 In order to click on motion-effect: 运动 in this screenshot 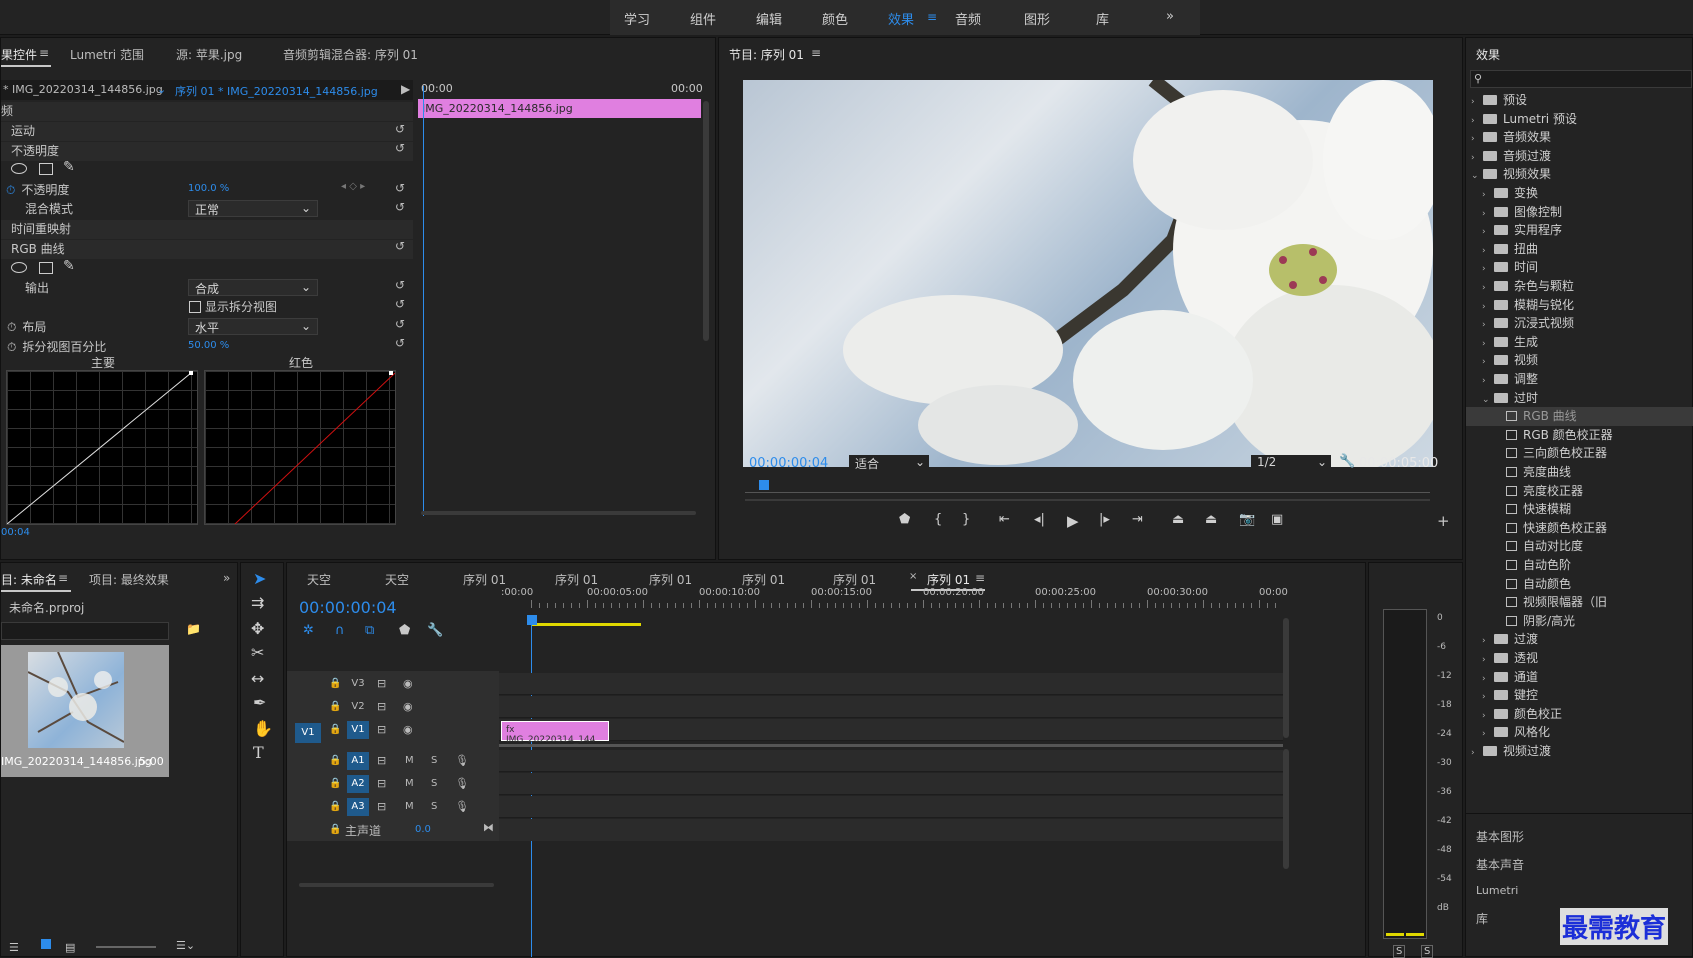, I will do `click(18, 131)`.